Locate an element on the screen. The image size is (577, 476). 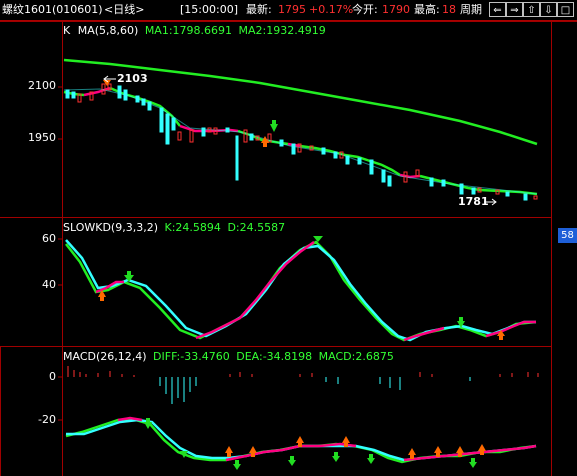
kd-tick-60: 60 is located at coordinates (49, 238).